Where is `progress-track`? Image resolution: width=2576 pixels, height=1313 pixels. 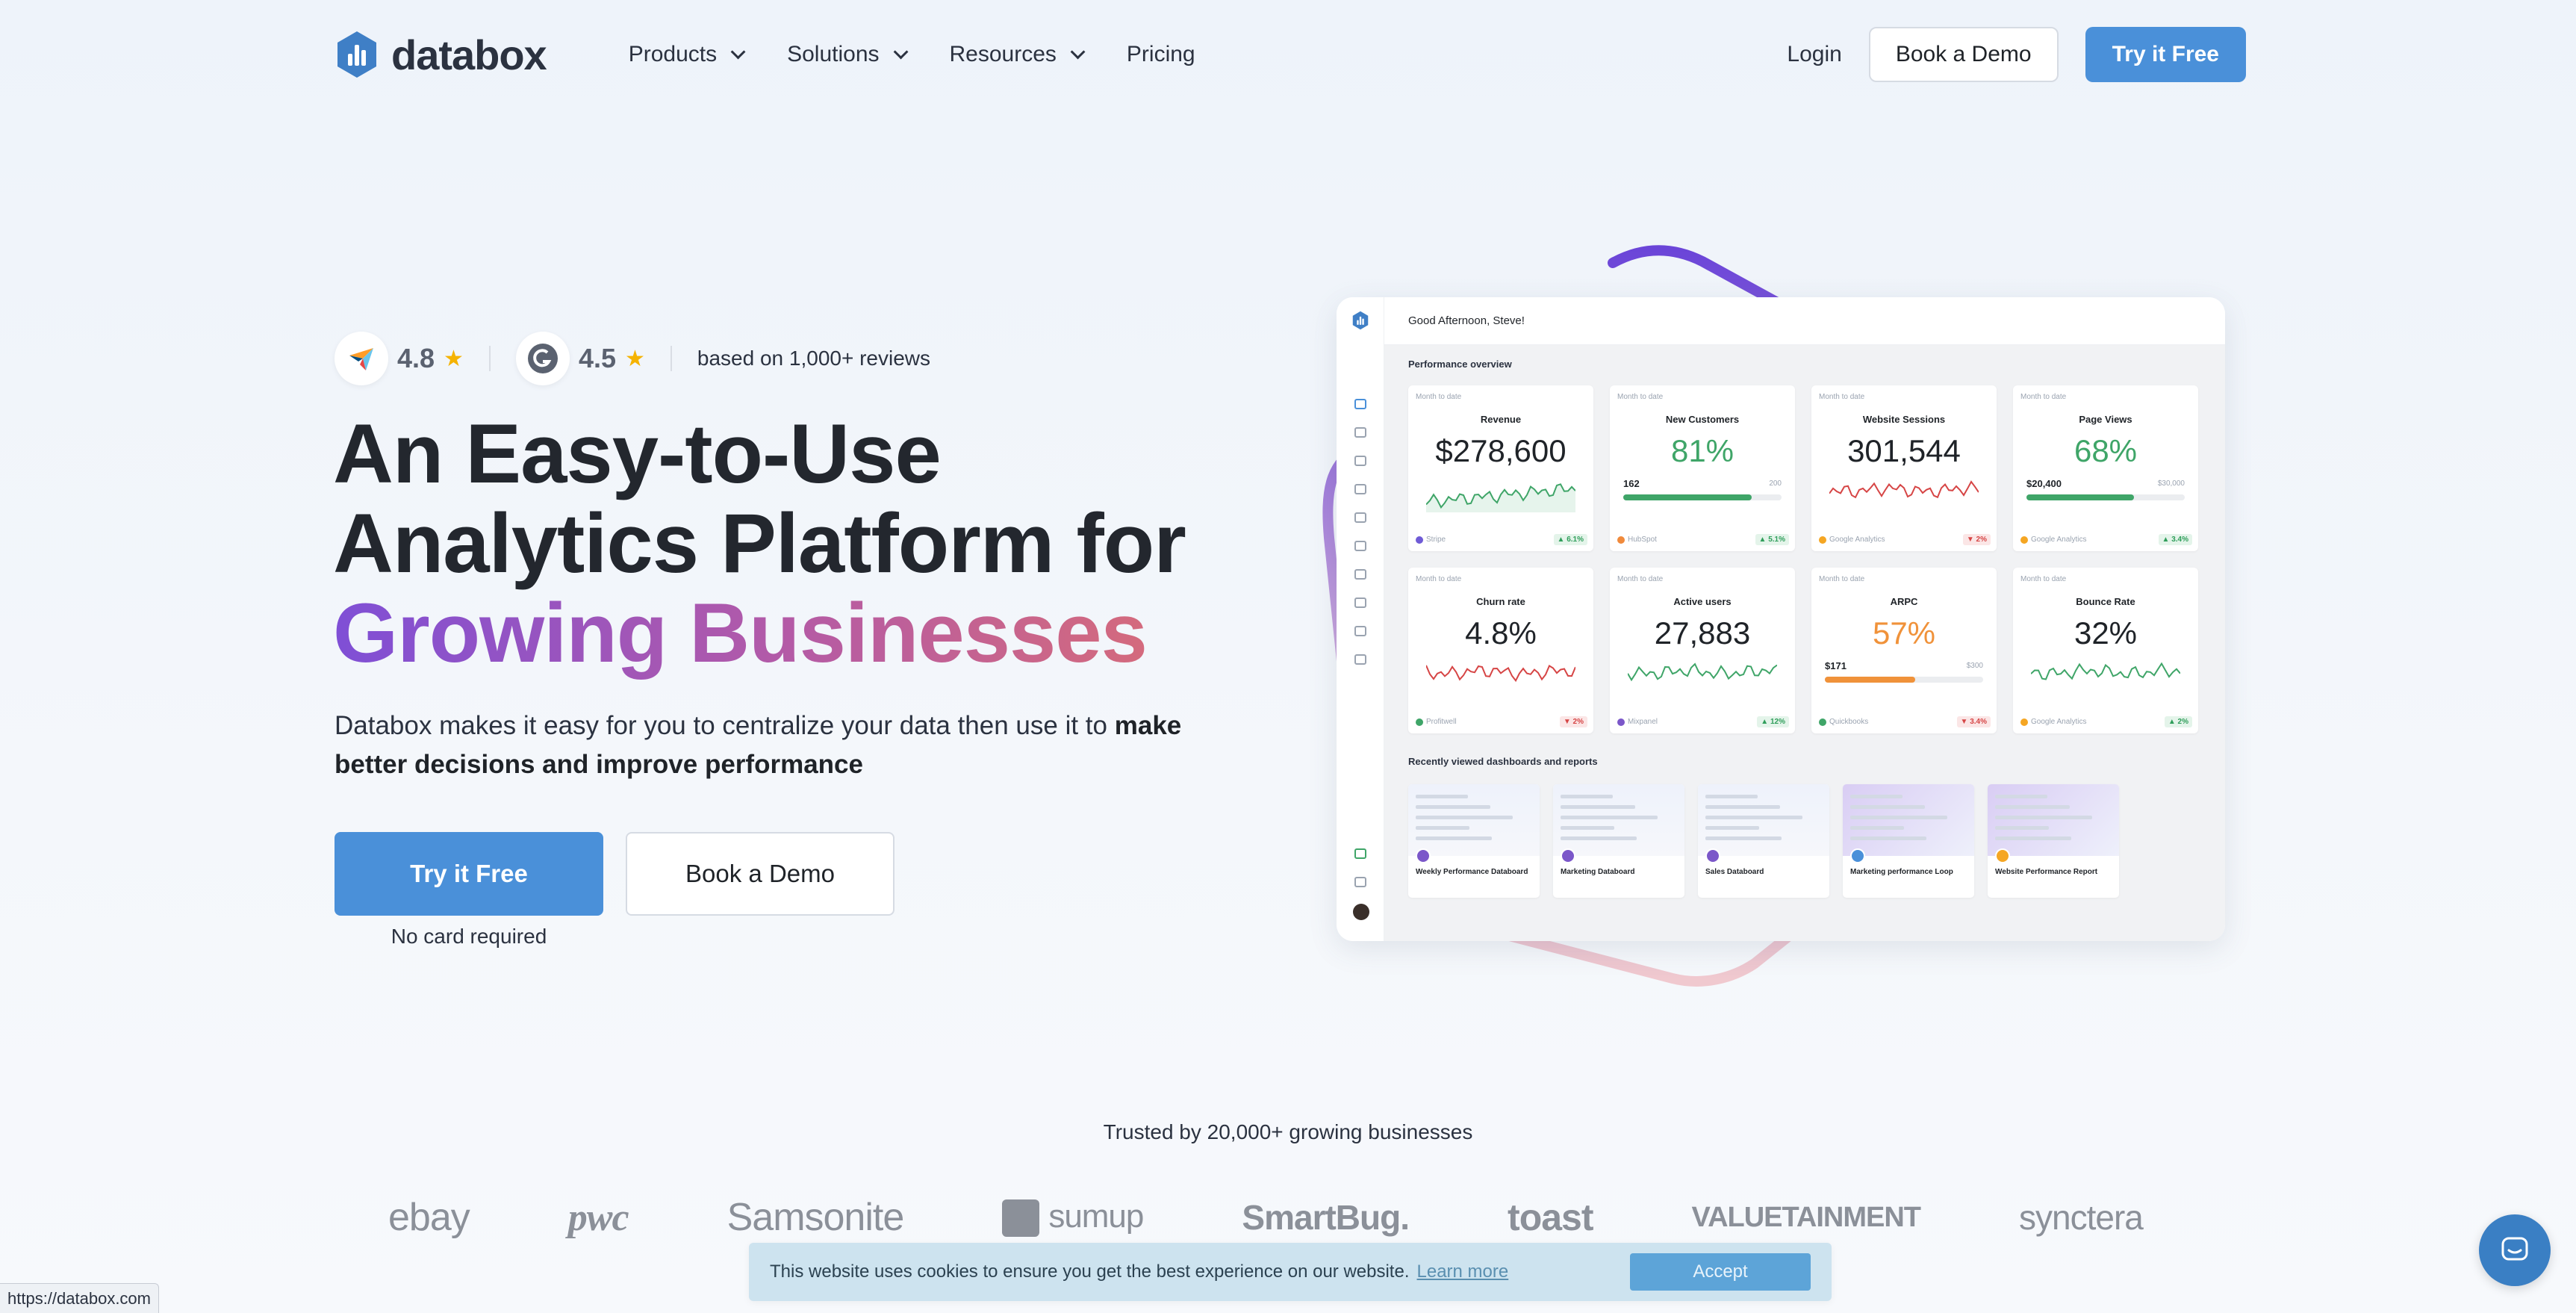
progress-track is located at coordinates (1702, 497).